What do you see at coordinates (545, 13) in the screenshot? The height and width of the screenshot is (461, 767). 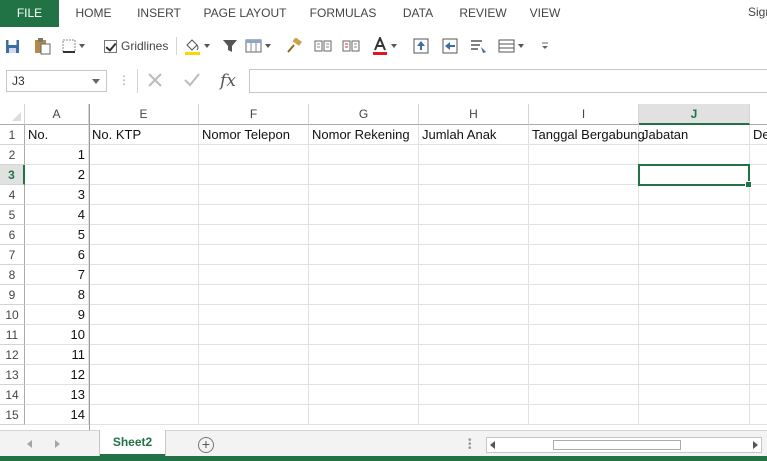 I see `tab-view: VIEW` at bounding box center [545, 13].